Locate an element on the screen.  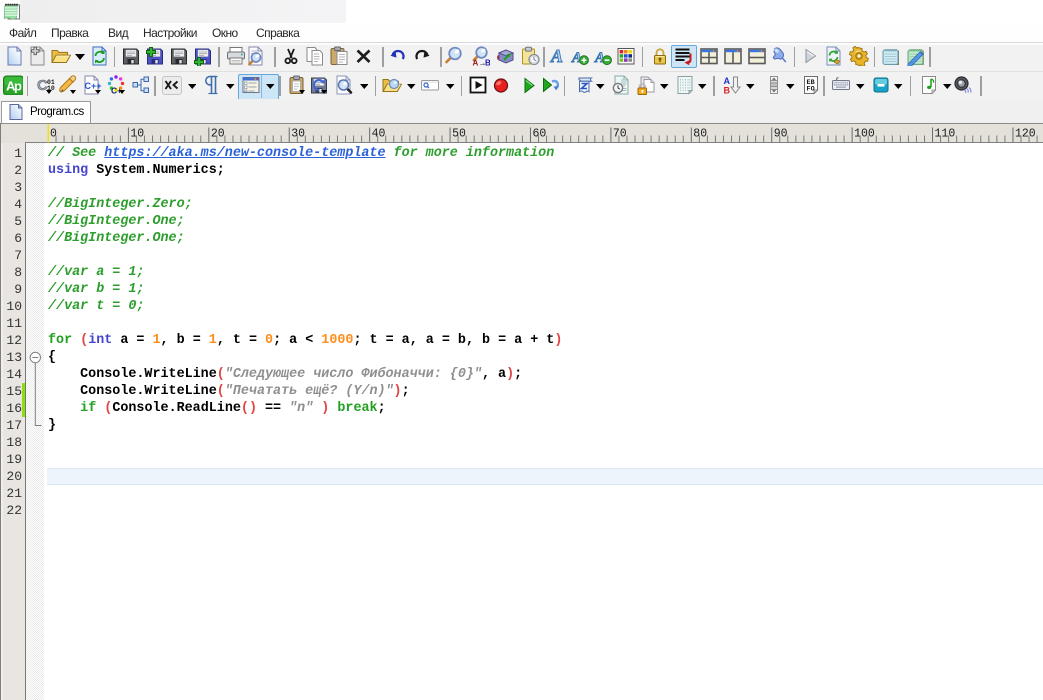
svg-text: 90 is located at coordinates (781, 134).